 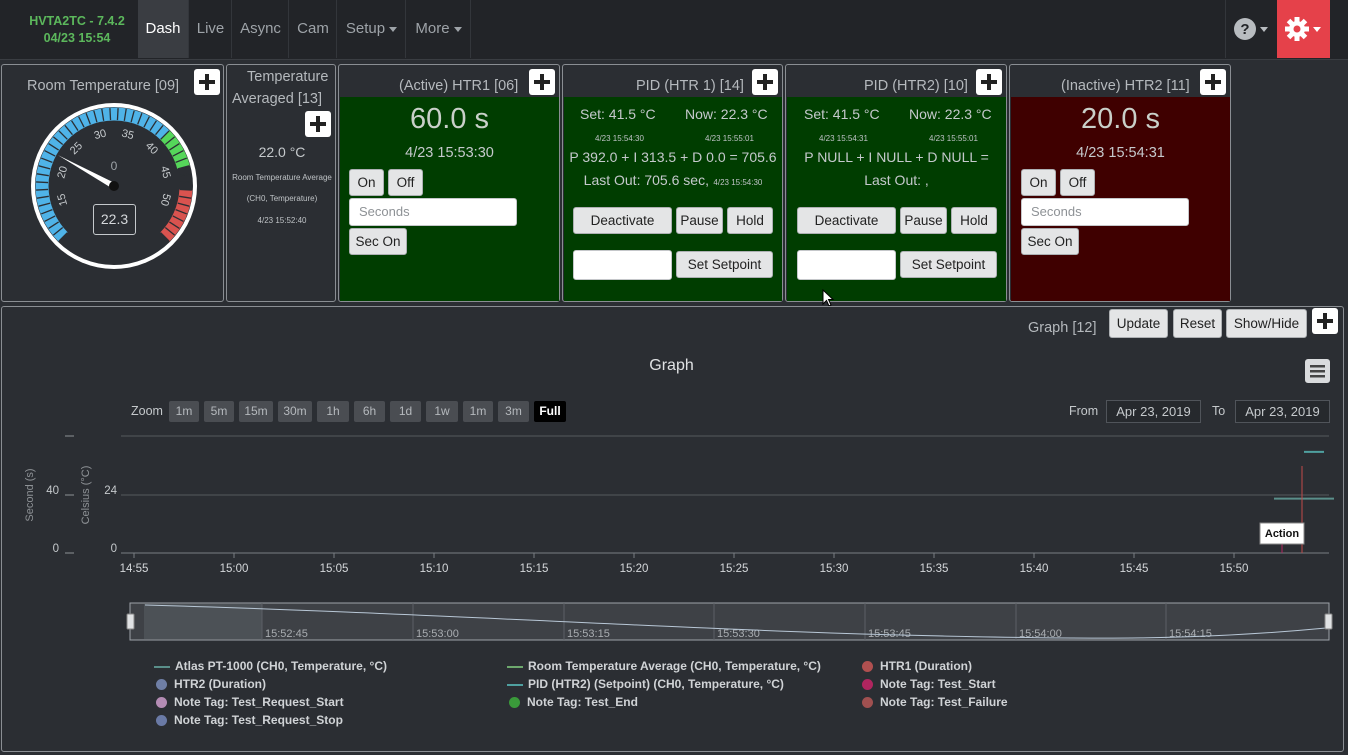 I want to click on settings-button, so click(x=1303, y=29).